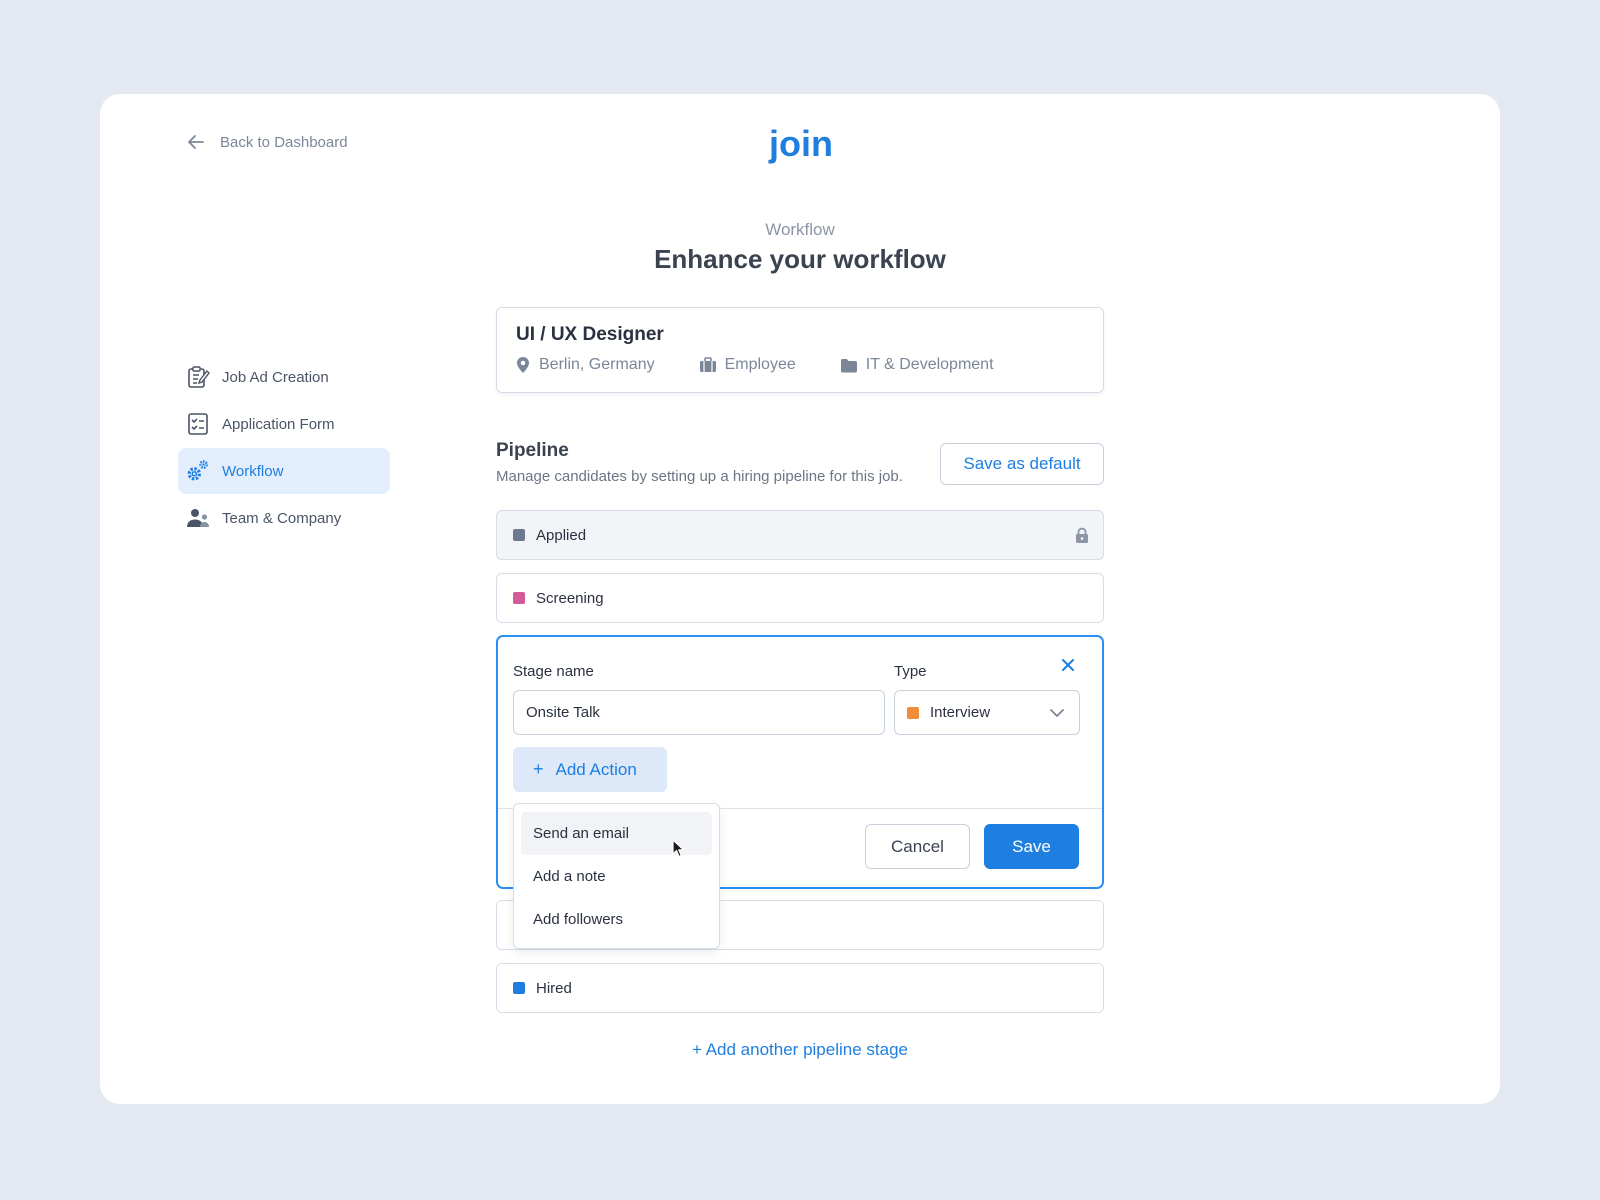 The image size is (1600, 1200). What do you see at coordinates (917, 846) in the screenshot?
I see `cancel-button: Cancel` at bounding box center [917, 846].